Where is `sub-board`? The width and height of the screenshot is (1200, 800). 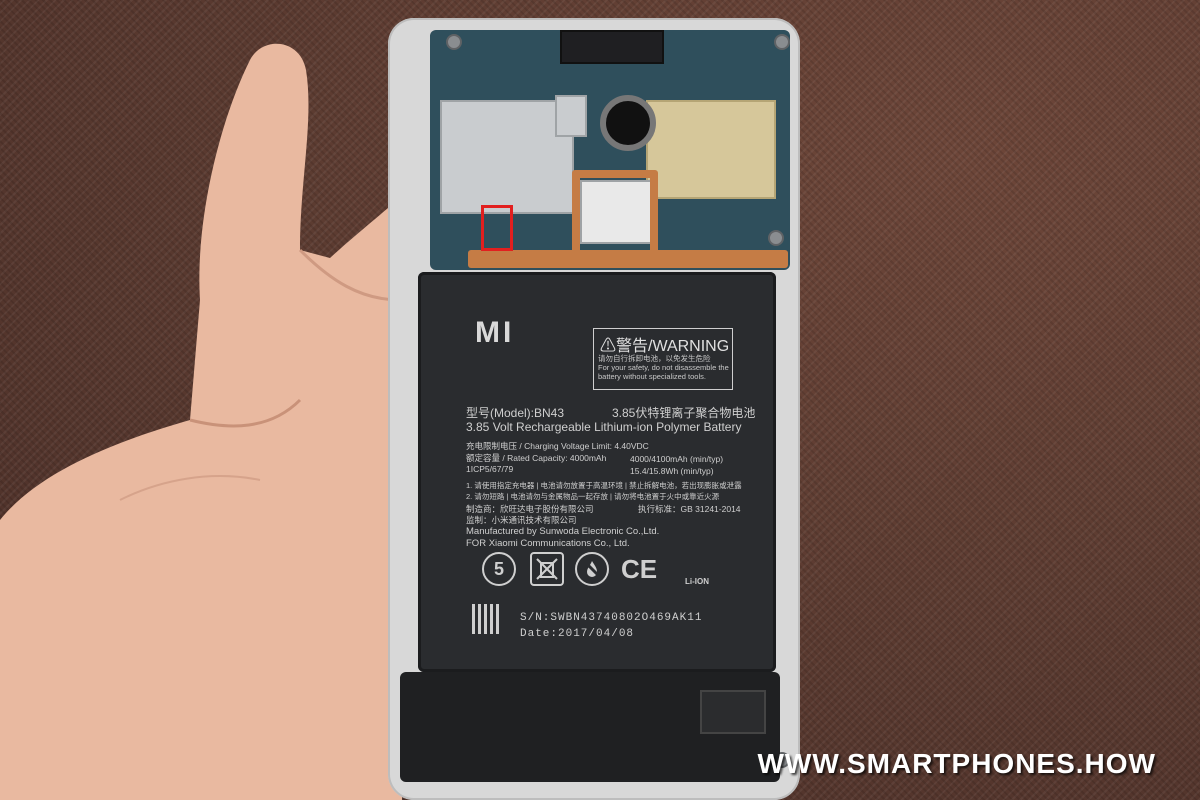 sub-board is located at coordinates (733, 712).